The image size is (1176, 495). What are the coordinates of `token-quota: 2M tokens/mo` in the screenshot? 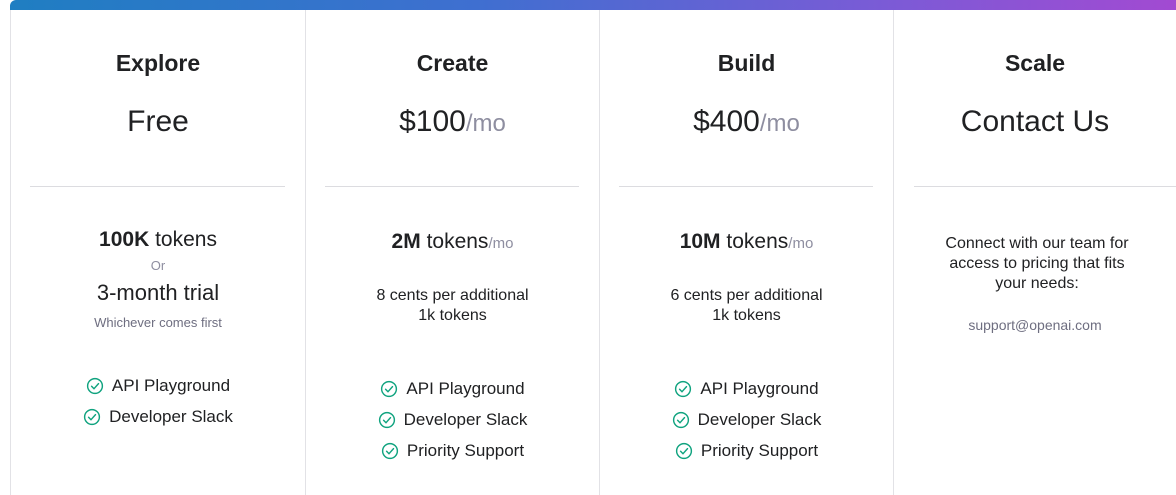 It's located at (452, 242).